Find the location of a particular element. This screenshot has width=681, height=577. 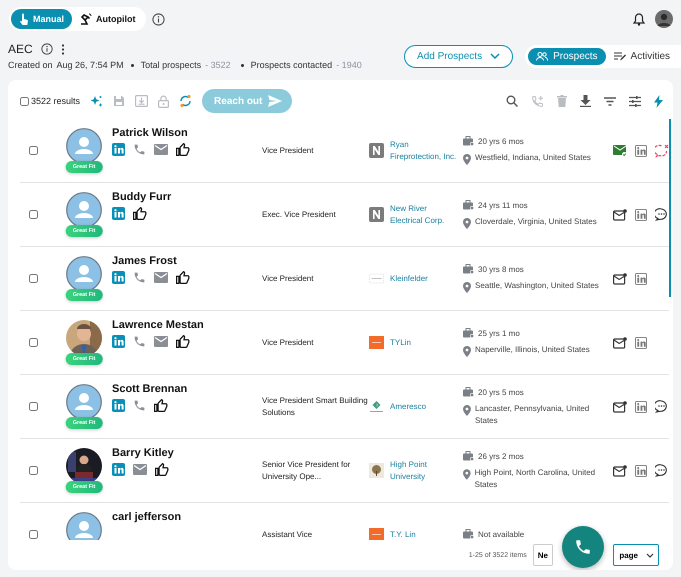

download-icon is located at coordinates (585, 101).